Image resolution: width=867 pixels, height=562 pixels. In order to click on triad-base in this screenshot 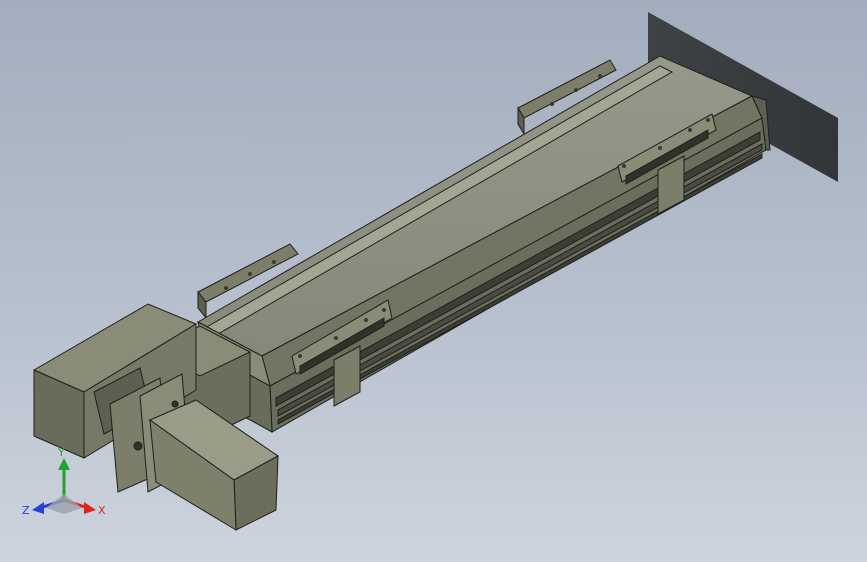, I will do `click(64, 504)`.